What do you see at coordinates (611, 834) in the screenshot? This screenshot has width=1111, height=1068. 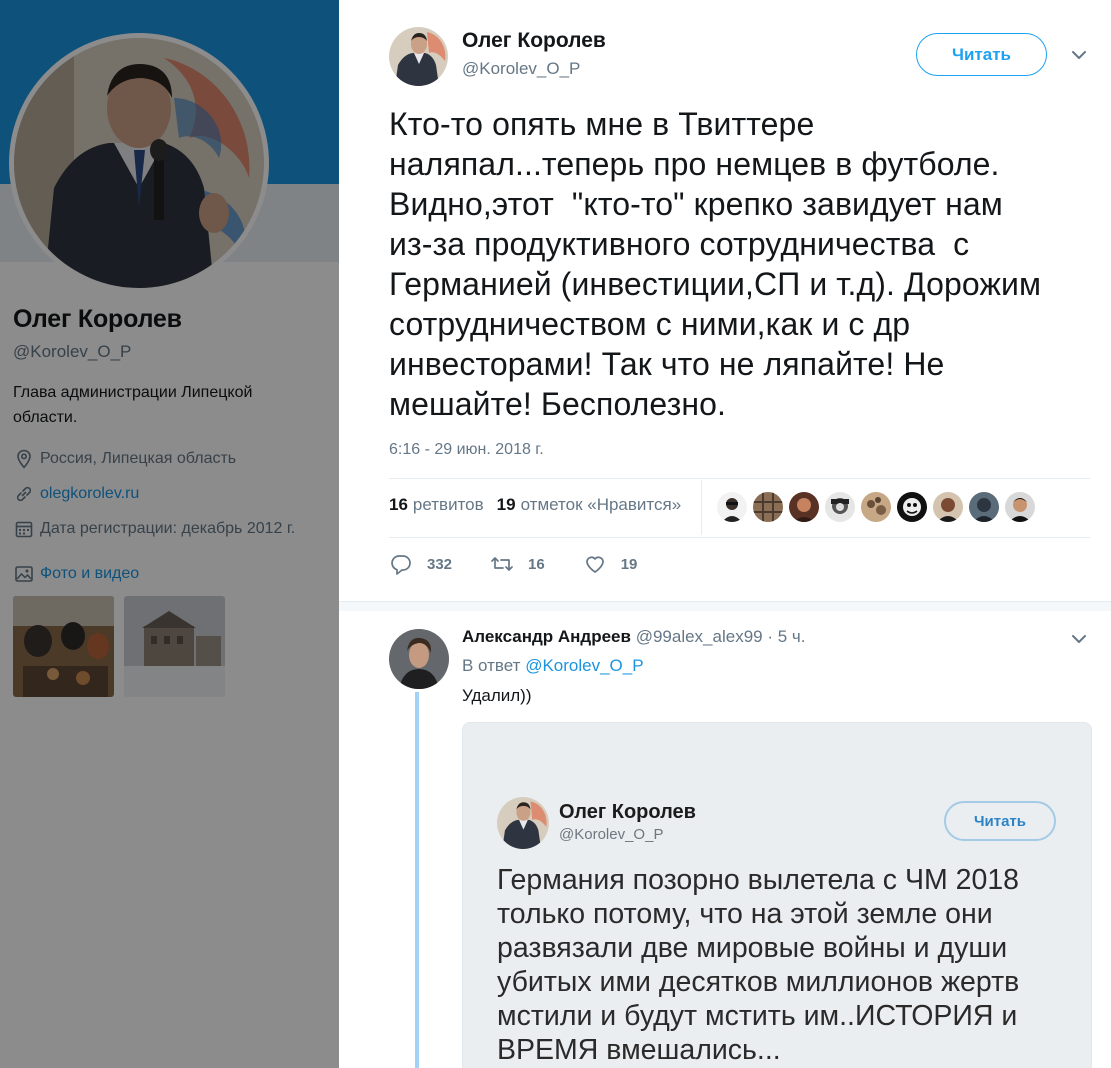 I see `screenshot-author-handle: @Korolev_O_P` at bounding box center [611, 834].